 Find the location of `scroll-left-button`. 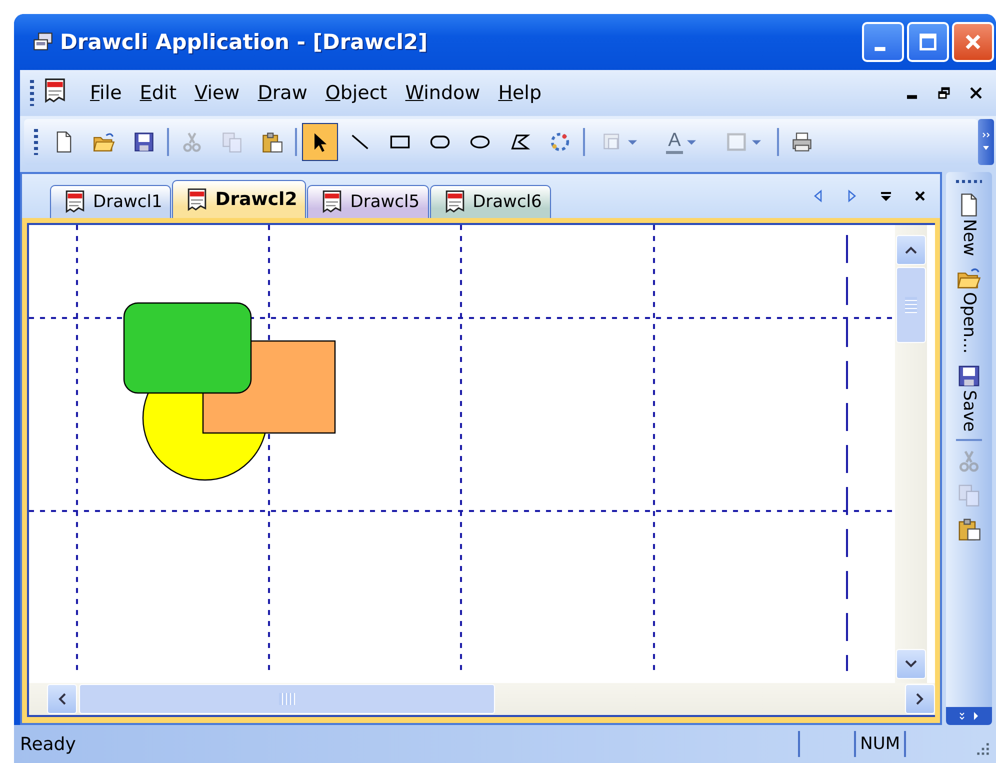

scroll-left-button is located at coordinates (62, 699).